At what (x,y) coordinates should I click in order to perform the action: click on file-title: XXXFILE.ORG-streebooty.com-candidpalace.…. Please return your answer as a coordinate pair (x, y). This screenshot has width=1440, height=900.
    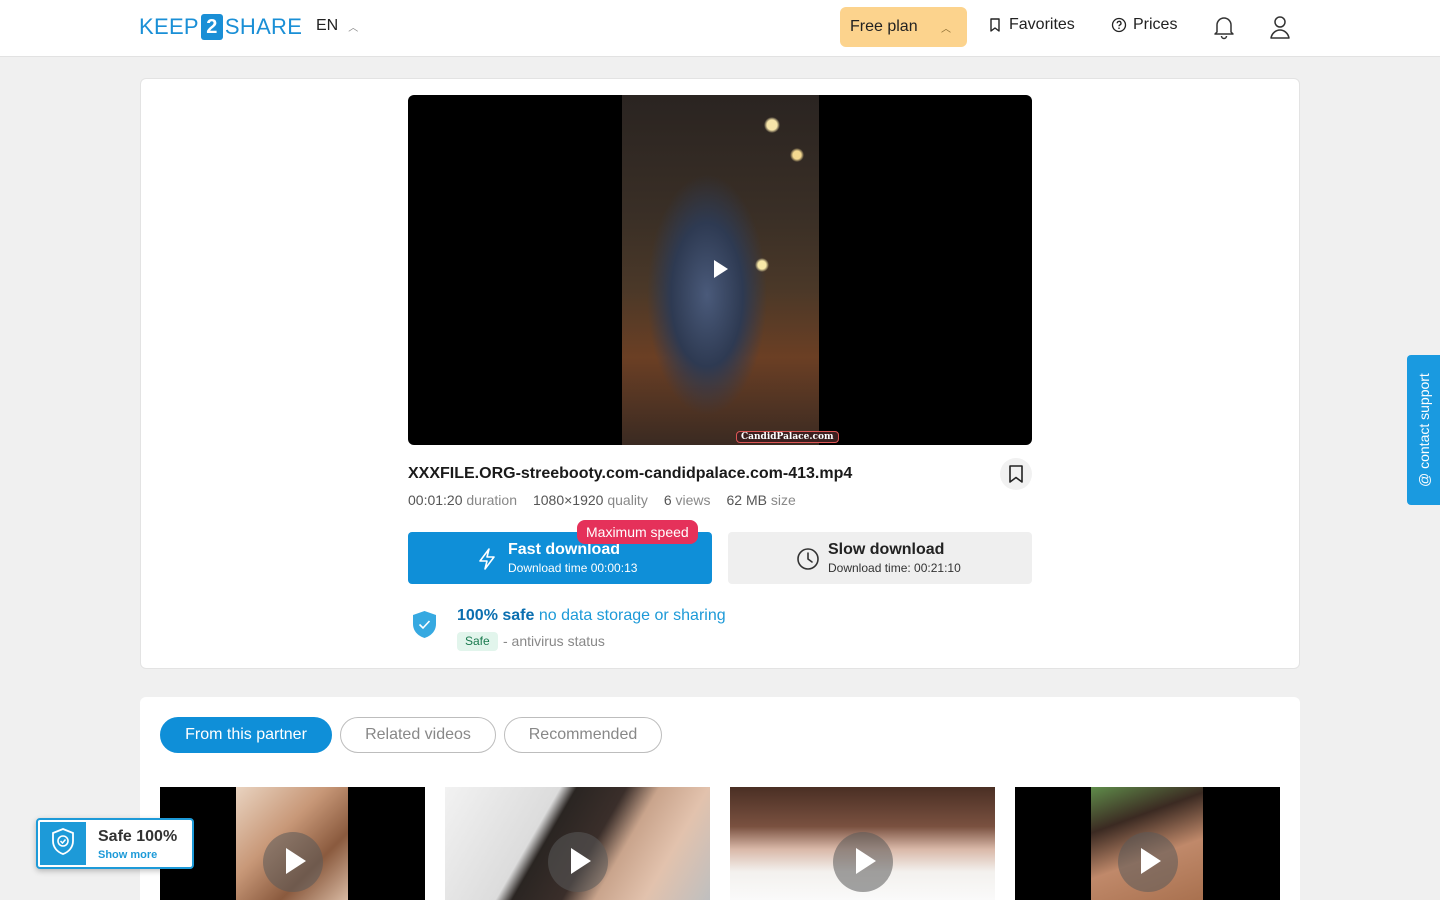
    Looking at the image, I should click on (630, 473).